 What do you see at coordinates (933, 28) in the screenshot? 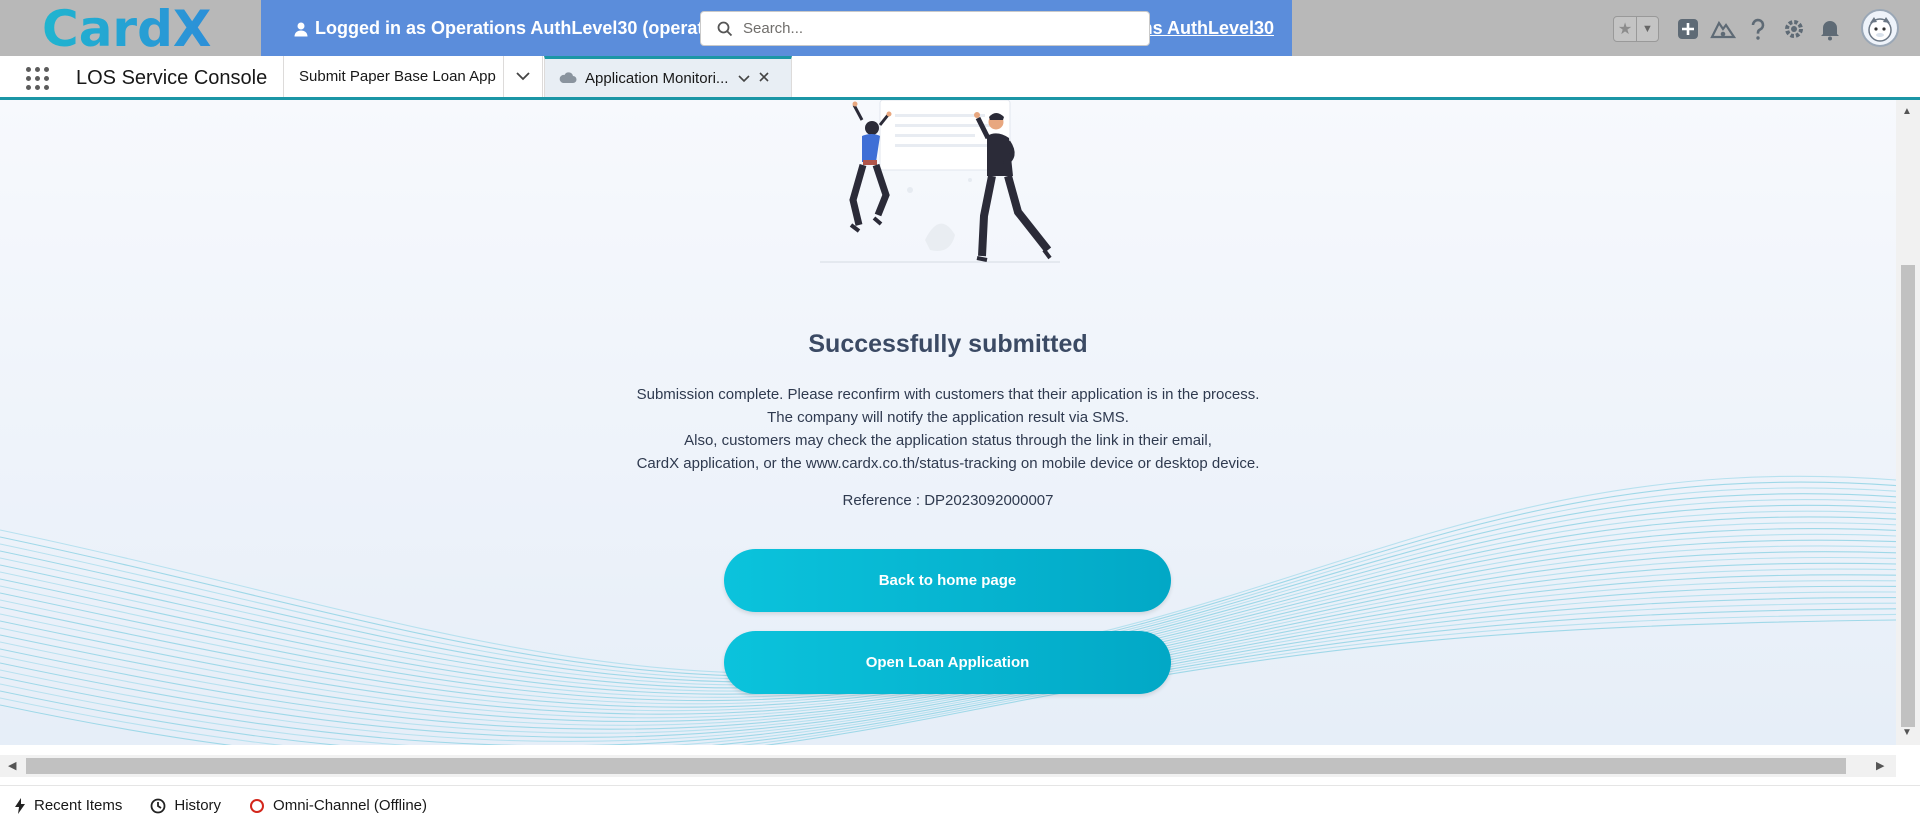
I see `search-input` at bounding box center [933, 28].